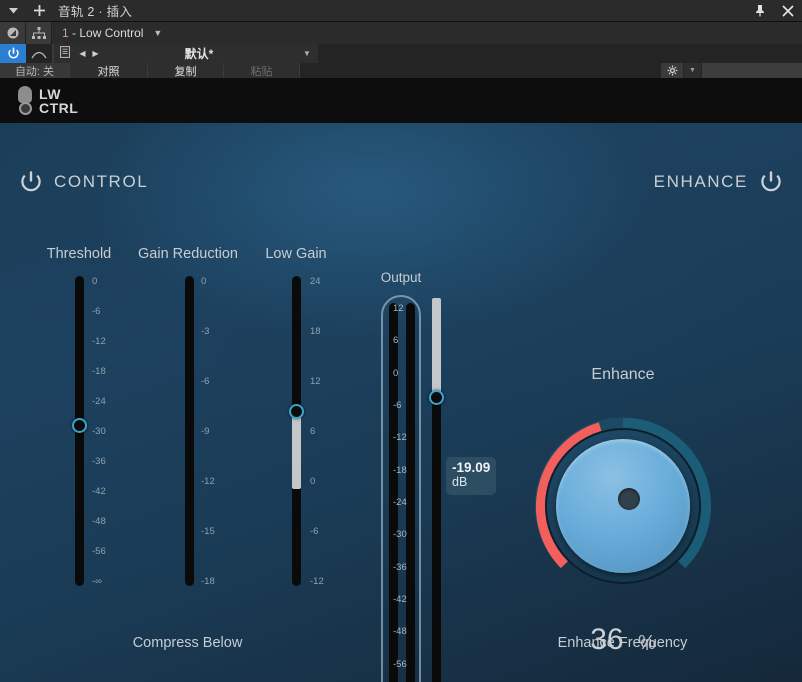 Image resolution: width=802 pixels, height=682 pixels. Describe the element at coordinates (296, 411) in the screenshot. I see `low-gain-slider-handle` at that location.